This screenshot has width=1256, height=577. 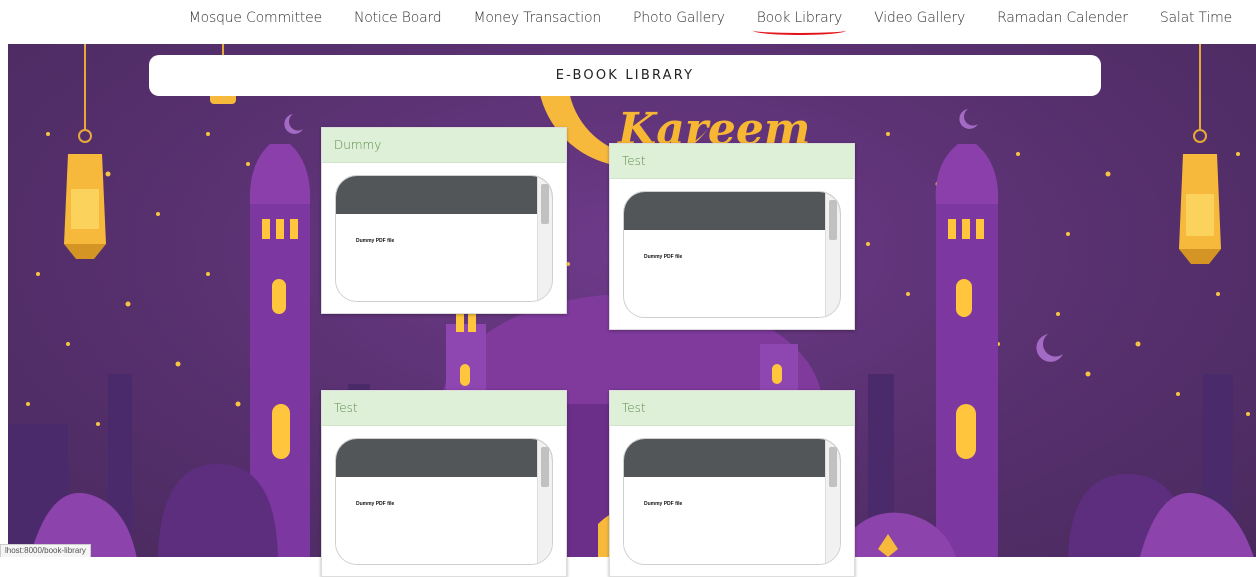 I want to click on book-card-test-2: Test Dummy PDF file, so click(x=444, y=483).